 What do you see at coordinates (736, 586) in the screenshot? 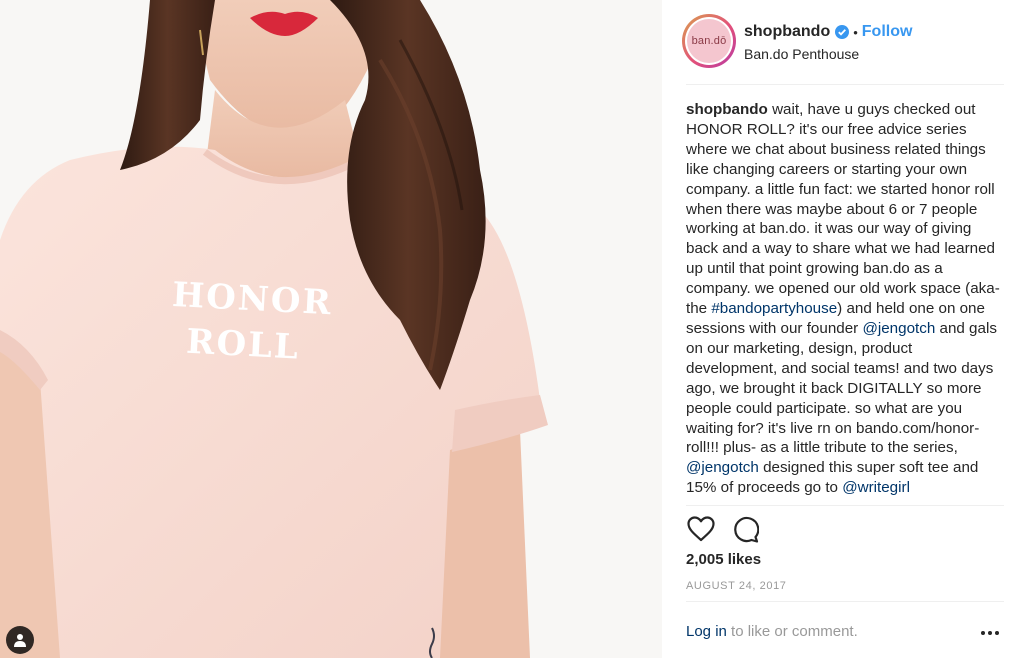
I see `post-date: AUGUST 24, 2017` at bounding box center [736, 586].